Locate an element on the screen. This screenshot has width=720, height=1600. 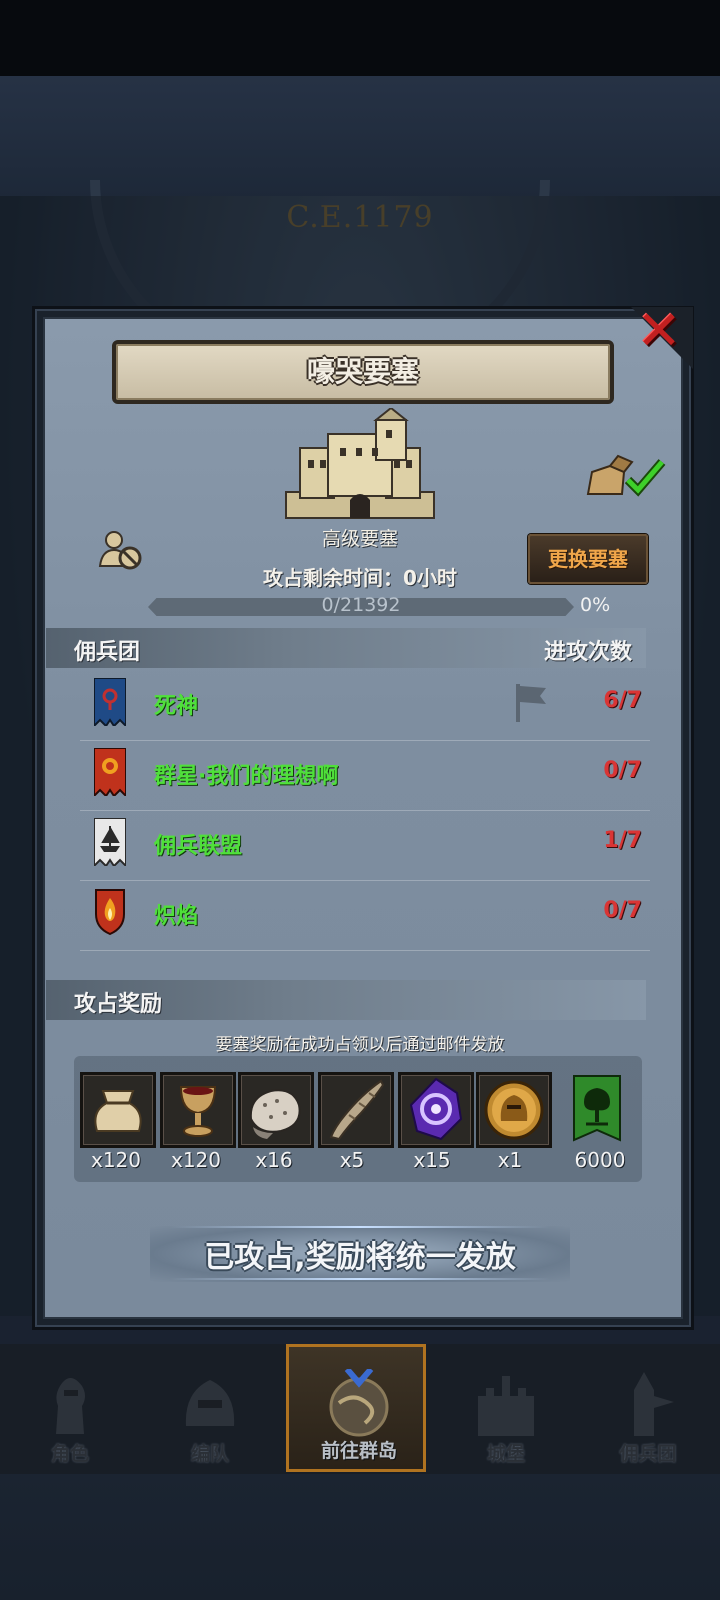
nav-label-islands: 前往群岛 is located at coordinates (358, 1451).